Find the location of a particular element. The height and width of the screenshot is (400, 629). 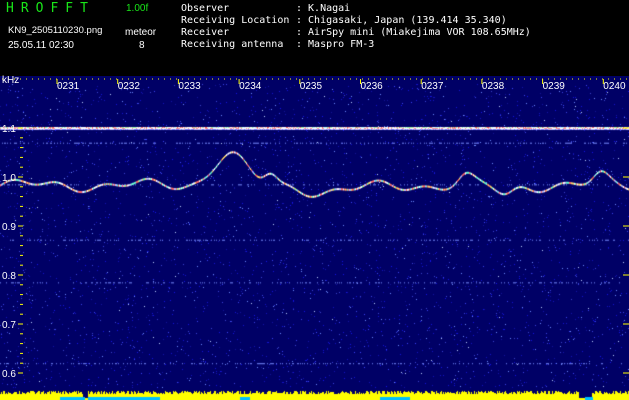

freq-label: 0.7 is located at coordinates (9, 325).